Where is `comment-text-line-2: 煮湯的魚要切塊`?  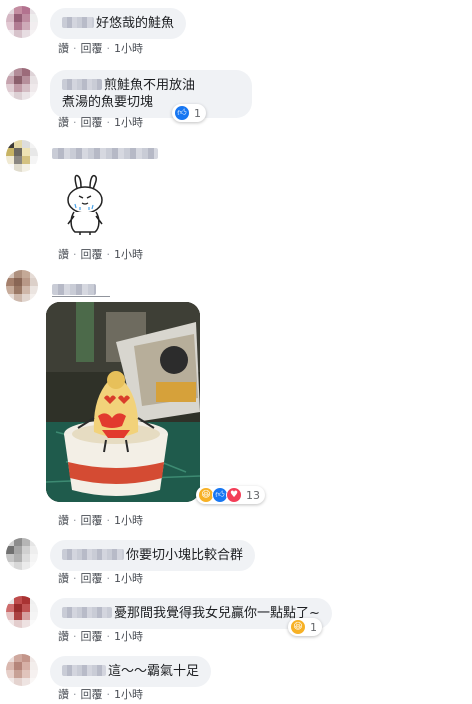
comment-text-line-2: 煮湯的魚要切塊 is located at coordinates (108, 102).